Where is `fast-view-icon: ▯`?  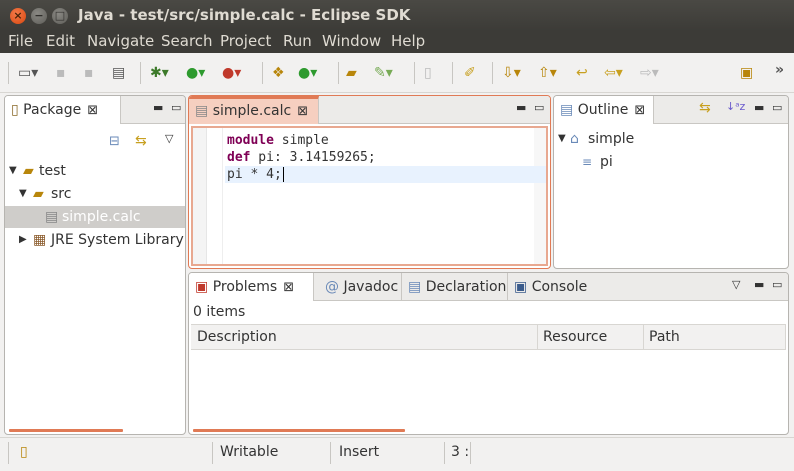
fast-view-icon: ▯ is located at coordinates (24, 452).